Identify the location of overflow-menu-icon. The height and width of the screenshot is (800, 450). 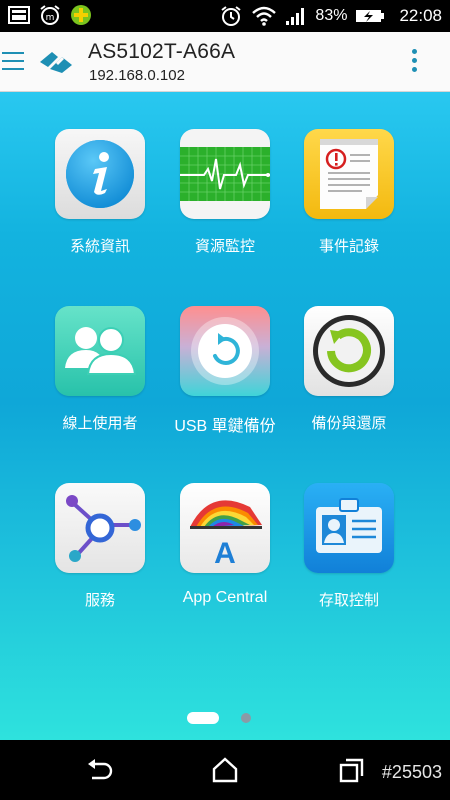
(414, 62).